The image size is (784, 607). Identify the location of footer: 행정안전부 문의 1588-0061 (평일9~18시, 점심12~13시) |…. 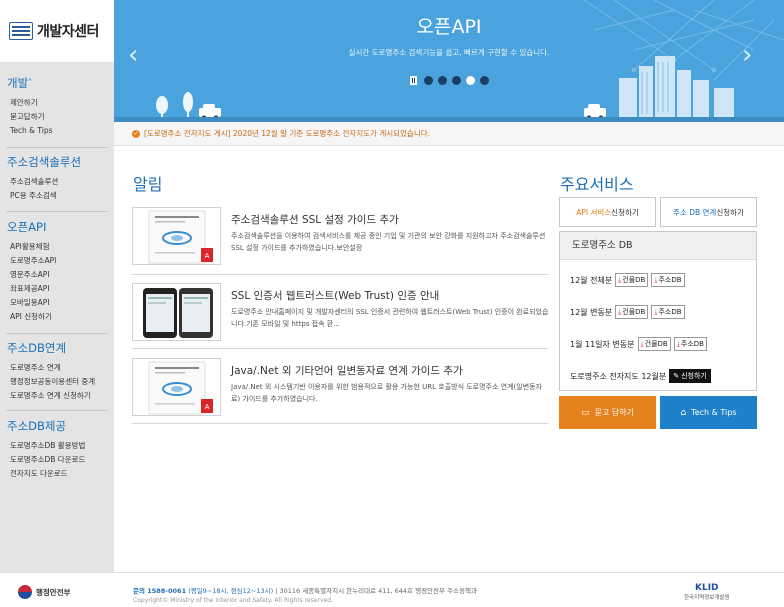
(392, 589).